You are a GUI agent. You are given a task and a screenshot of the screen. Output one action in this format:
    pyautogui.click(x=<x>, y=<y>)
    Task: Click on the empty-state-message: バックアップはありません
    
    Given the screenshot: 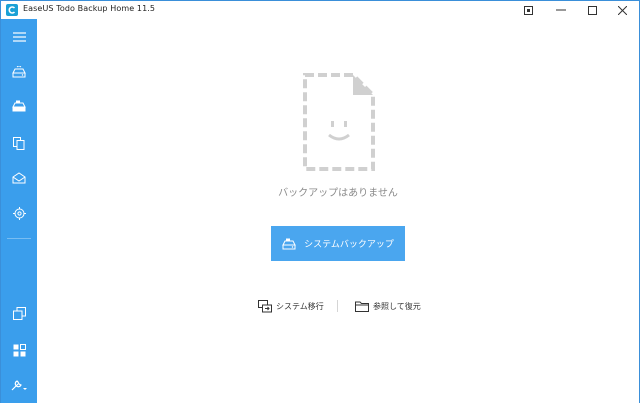 What is the action you would take?
    pyautogui.click(x=338, y=193)
    